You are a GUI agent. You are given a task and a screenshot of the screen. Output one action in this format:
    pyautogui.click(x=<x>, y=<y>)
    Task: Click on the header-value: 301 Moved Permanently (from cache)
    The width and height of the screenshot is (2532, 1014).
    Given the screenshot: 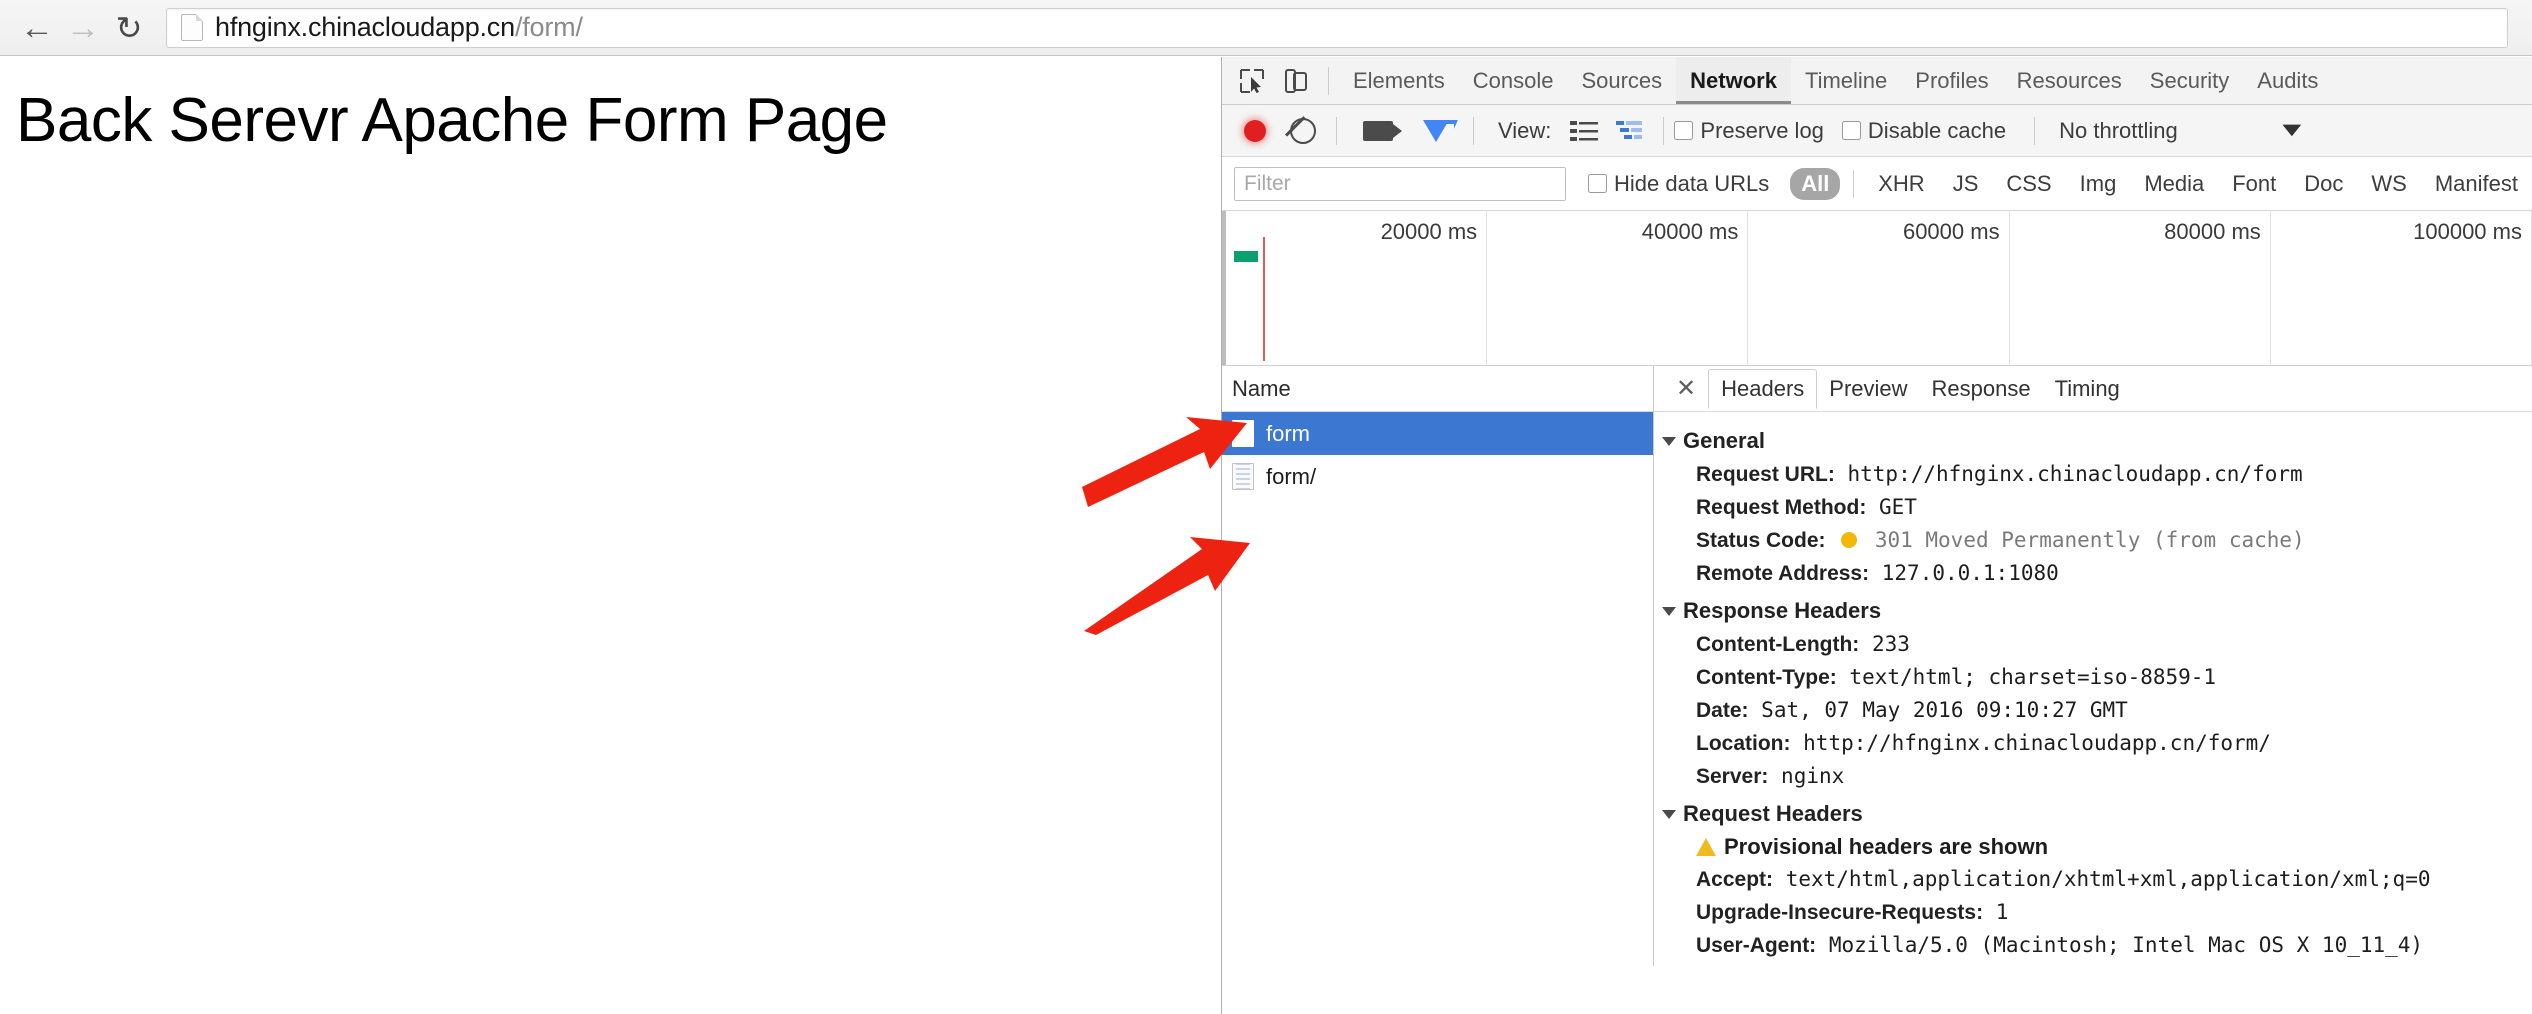 What is the action you would take?
    pyautogui.click(x=2089, y=540)
    